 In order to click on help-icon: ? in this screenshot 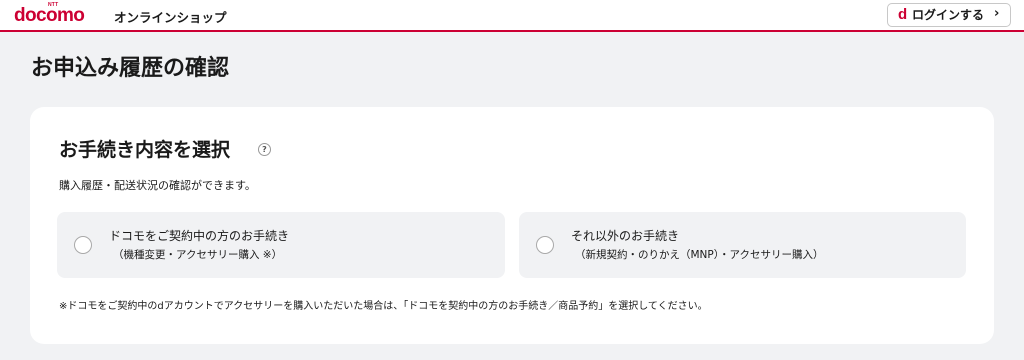, I will do `click(264, 149)`.